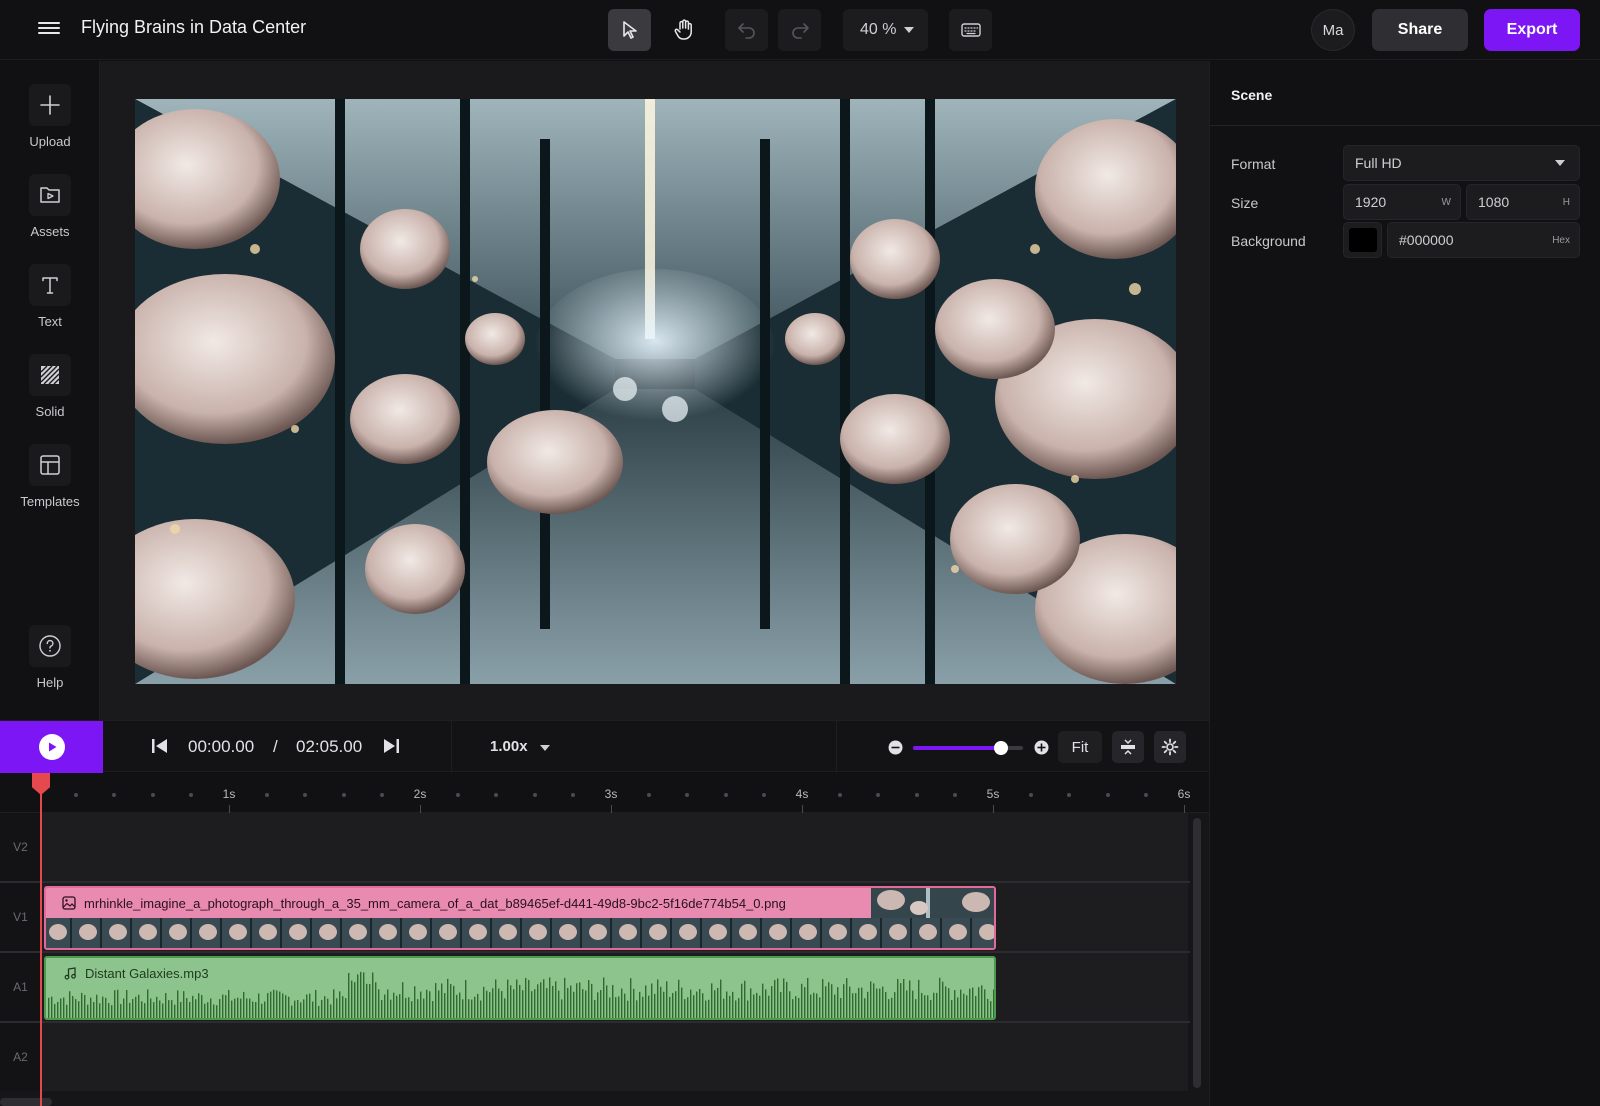 This screenshot has width=1600, height=1106. Describe the element at coordinates (1184, 794) in the screenshot. I see `ruler-label: 6s` at that location.